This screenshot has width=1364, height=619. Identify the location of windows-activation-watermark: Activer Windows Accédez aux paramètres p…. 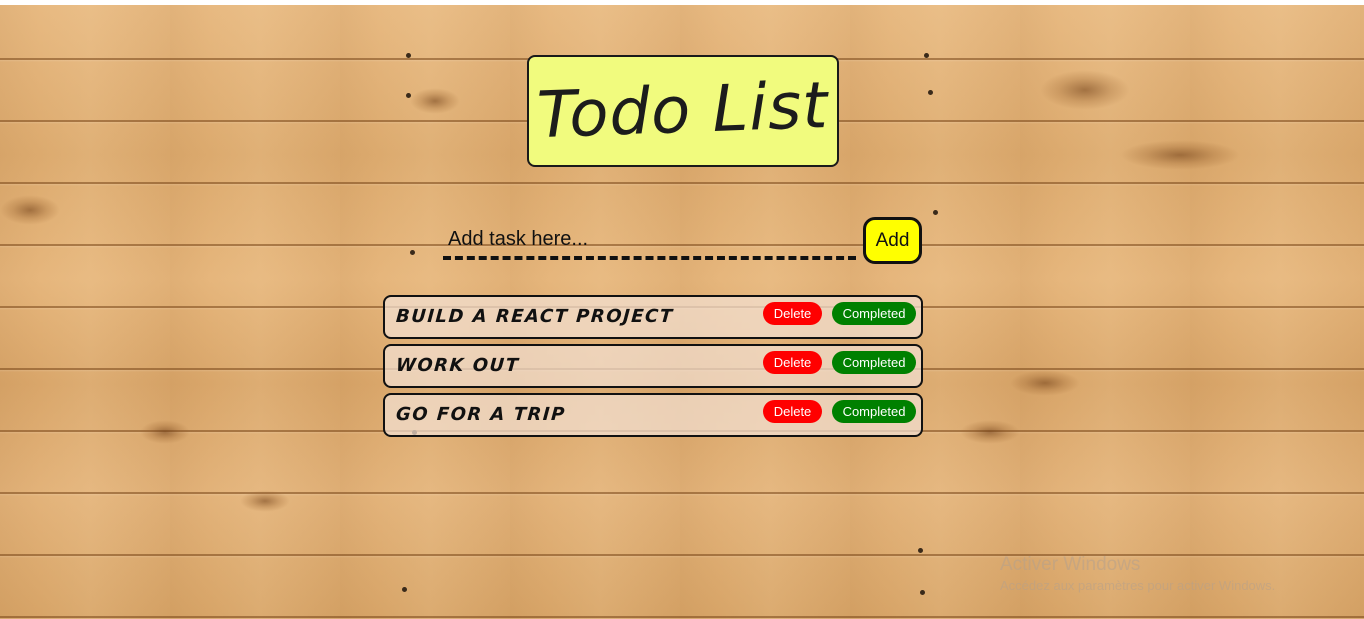
(1137, 573).